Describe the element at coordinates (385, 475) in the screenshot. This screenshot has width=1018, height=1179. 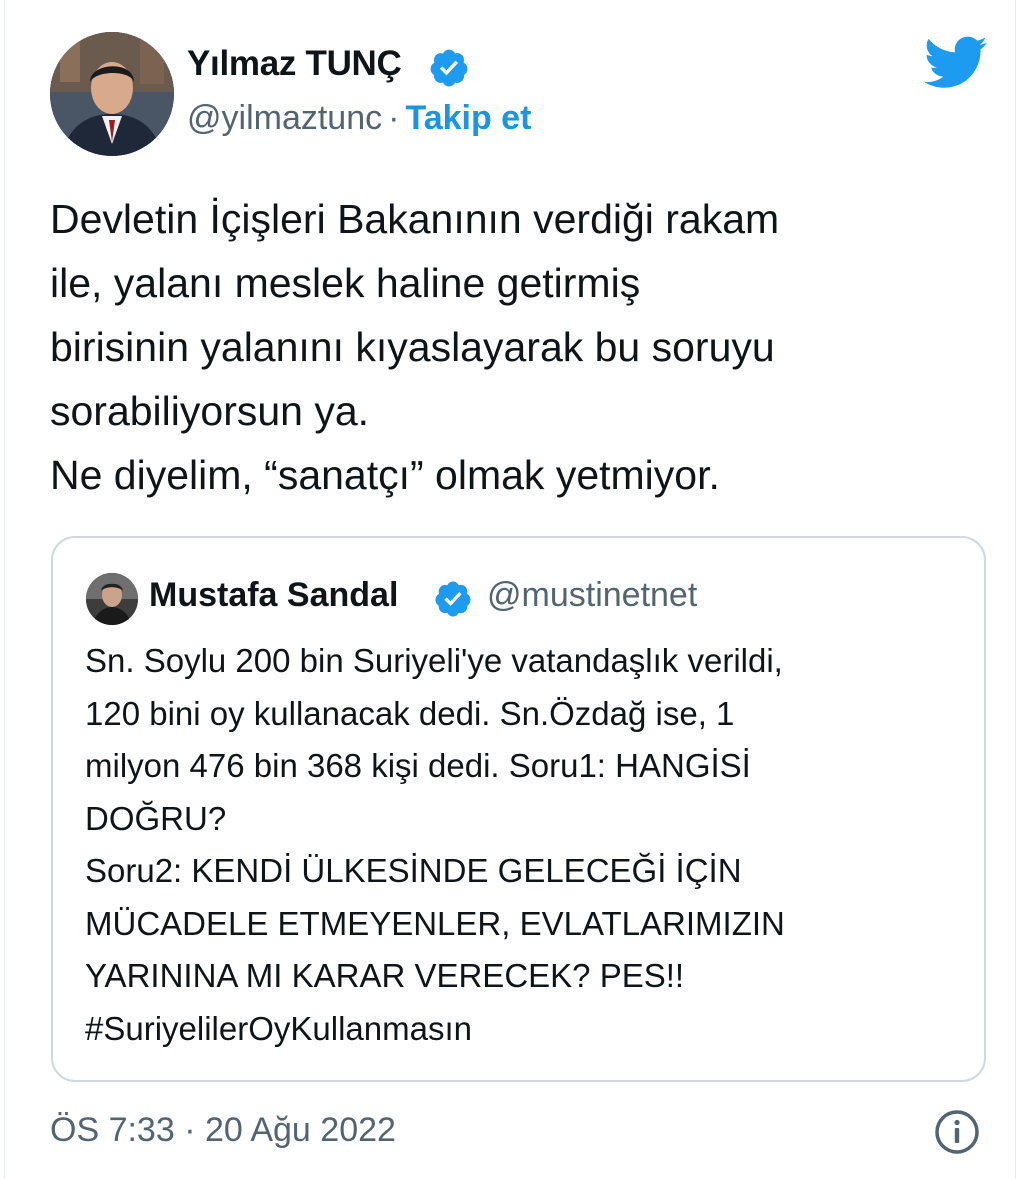
I see `tweet-line: Ne diyelim, “sanatçı” olmak yetmiyor.` at that location.